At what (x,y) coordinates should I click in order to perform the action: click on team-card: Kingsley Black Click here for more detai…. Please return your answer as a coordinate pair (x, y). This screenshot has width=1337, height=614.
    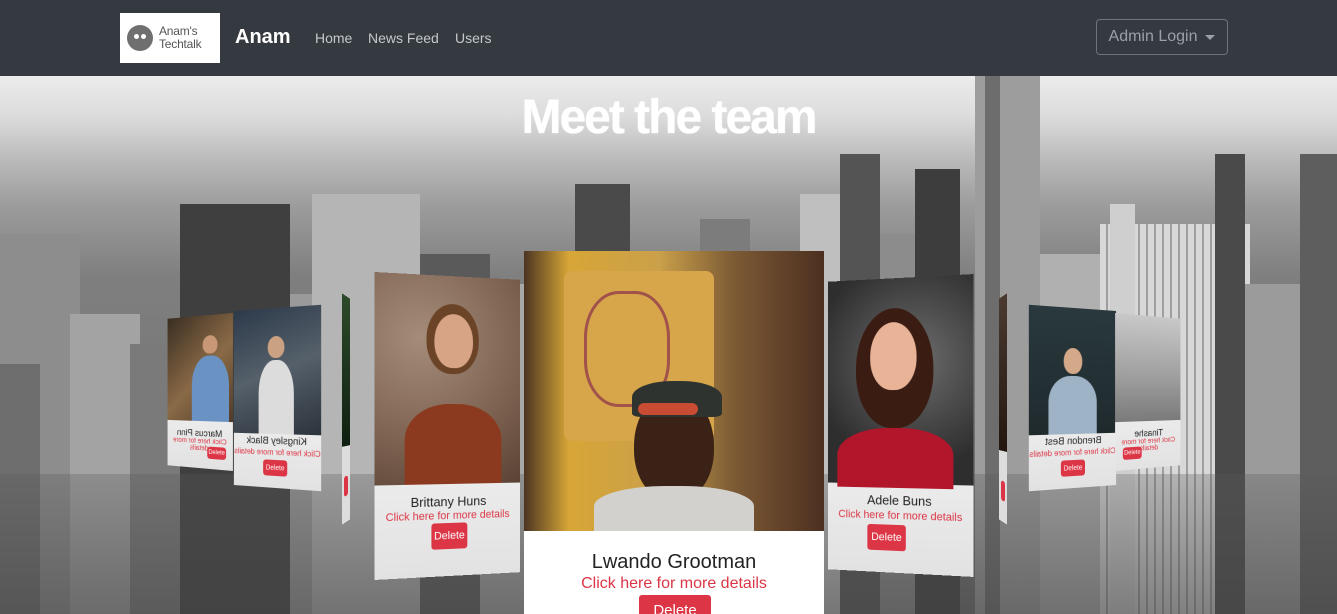
    Looking at the image, I should click on (277, 398).